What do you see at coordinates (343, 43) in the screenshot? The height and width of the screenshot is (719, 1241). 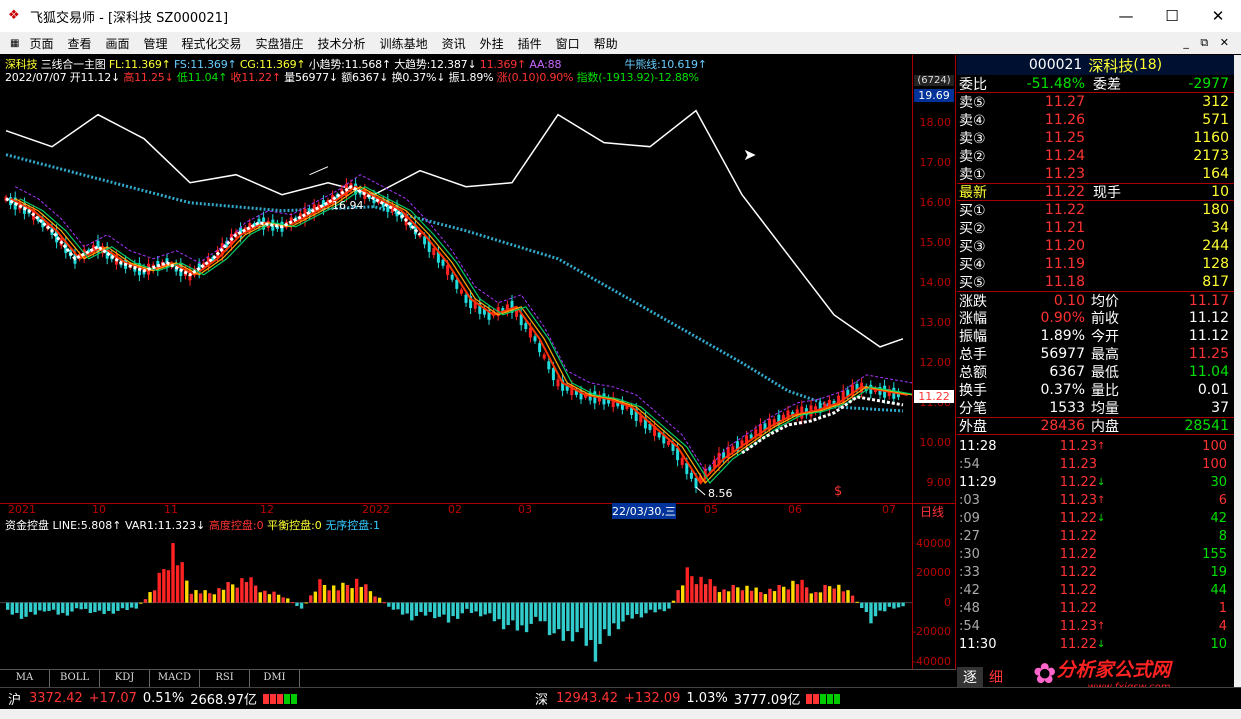 I see `menu-item-tech: 技术分析` at bounding box center [343, 43].